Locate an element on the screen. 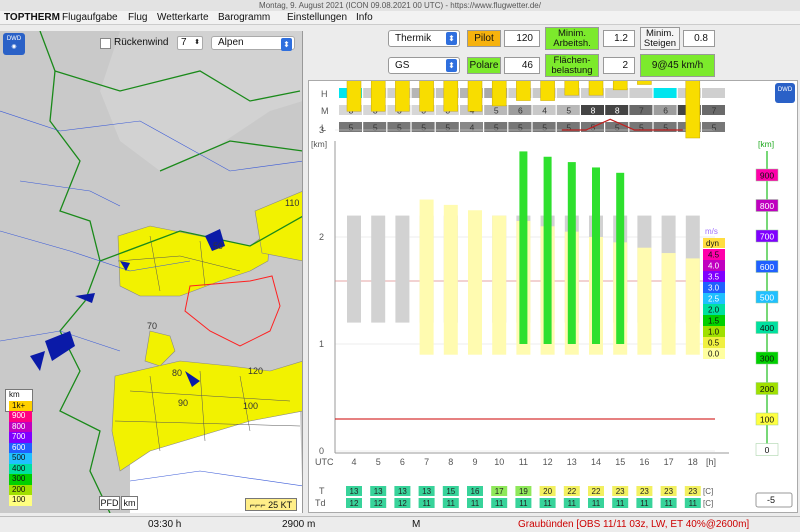 Image resolution: width=800 pixels, height=532 pixels. y-tick-label: 3 is located at coordinates (321, 130).